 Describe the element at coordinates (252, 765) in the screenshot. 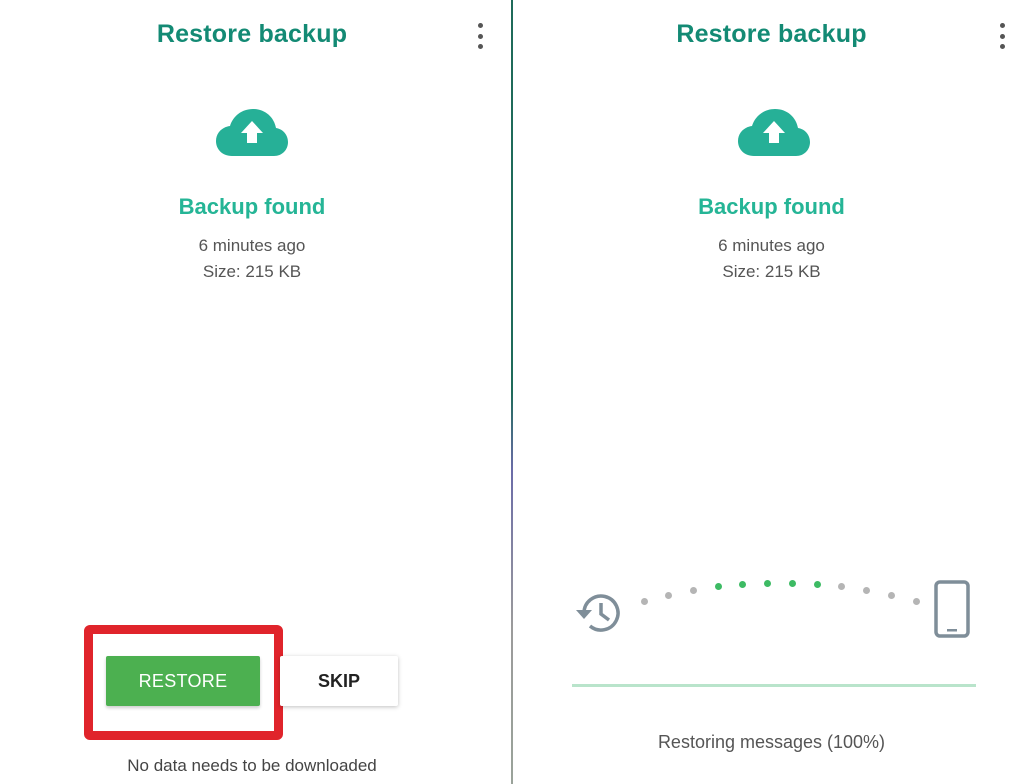

I see `no-data-note: No data needs to be downloaded` at that location.